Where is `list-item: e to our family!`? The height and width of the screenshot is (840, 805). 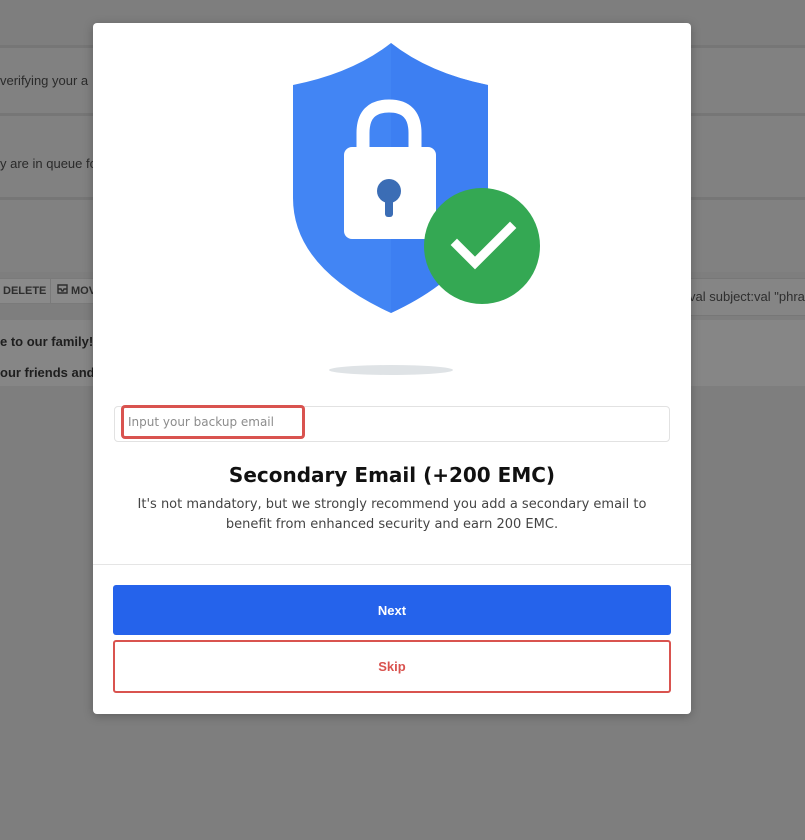
list-item: e to our family! is located at coordinates (46, 341).